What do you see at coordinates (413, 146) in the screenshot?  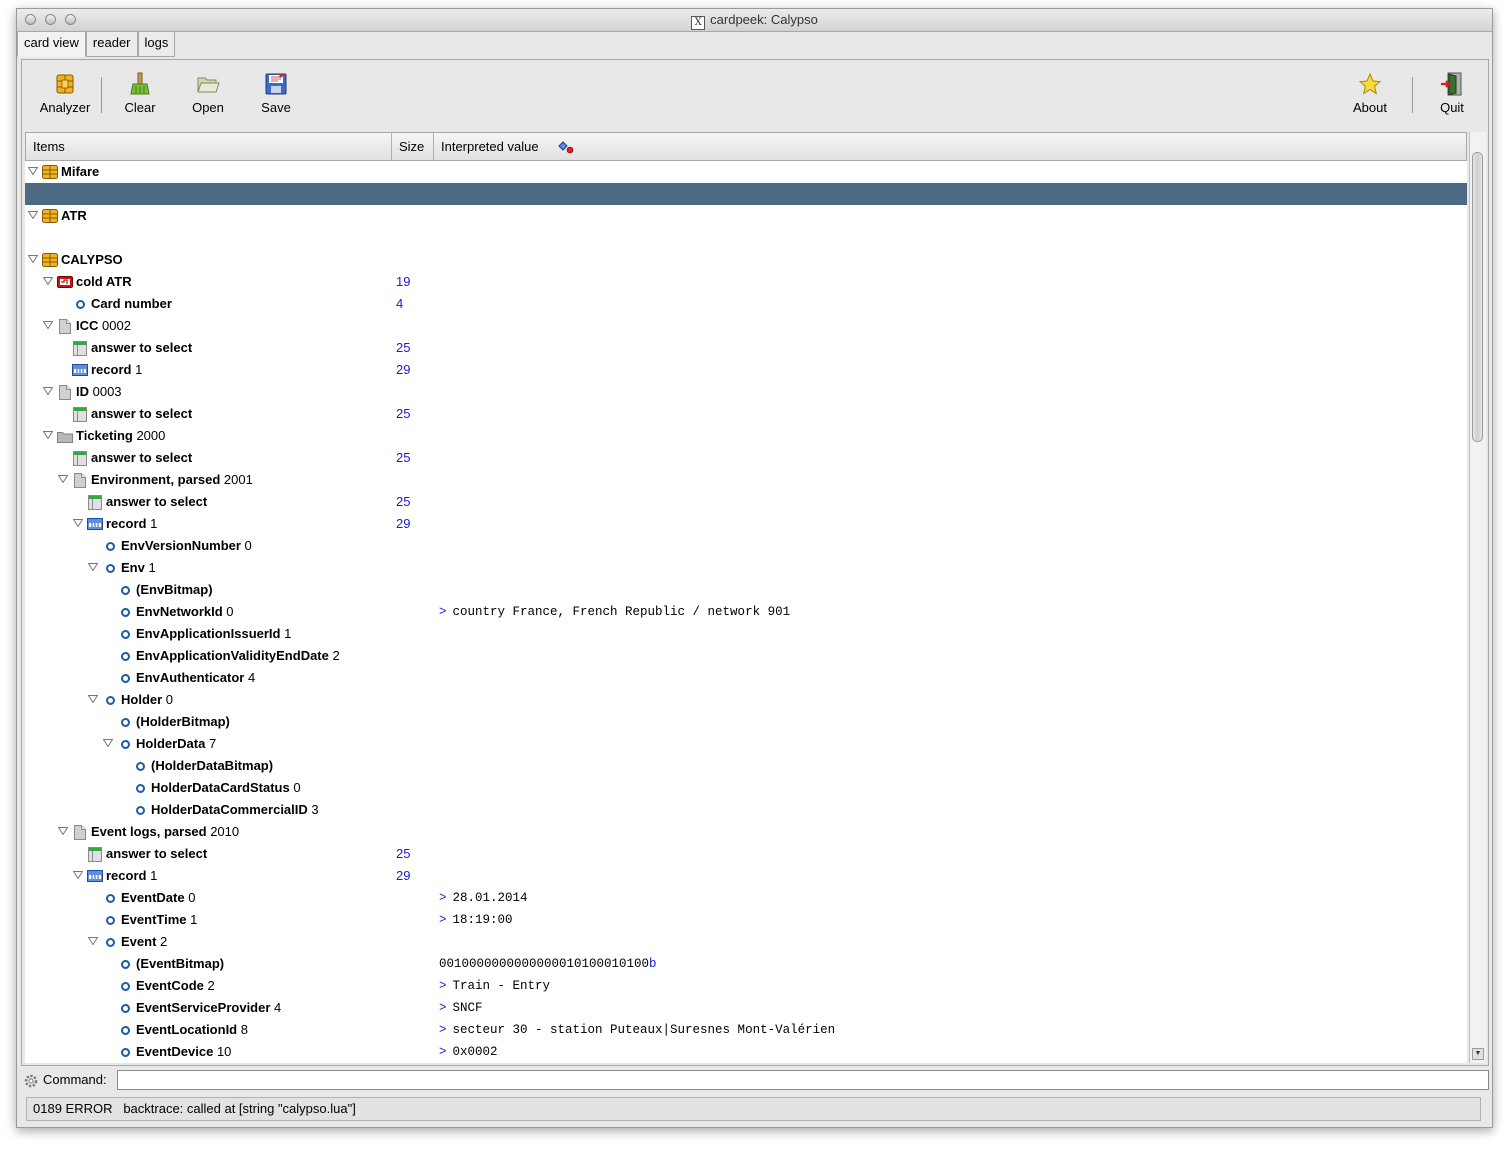 I see `column-size: Size` at bounding box center [413, 146].